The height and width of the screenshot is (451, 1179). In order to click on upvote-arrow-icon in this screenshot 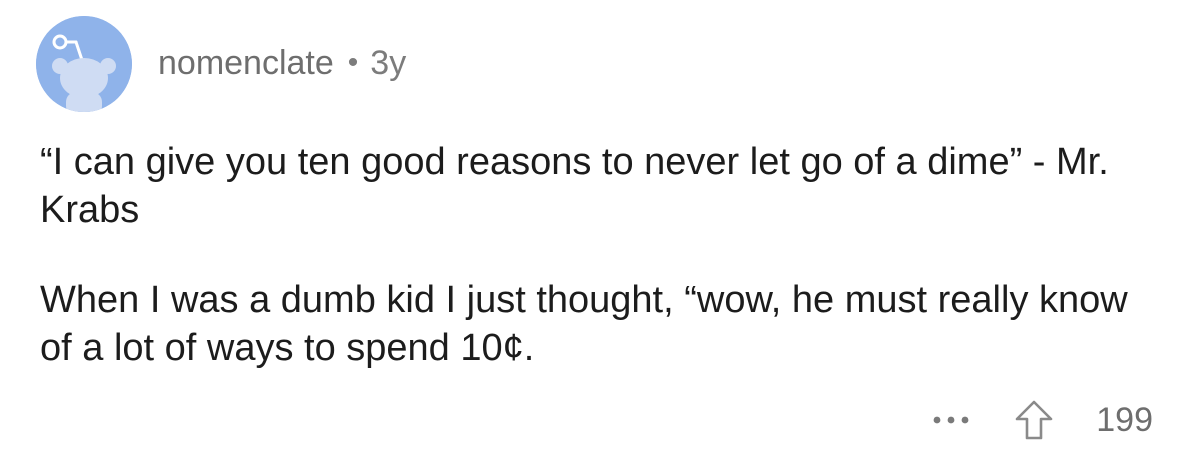, I will do `click(1034, 420)`.